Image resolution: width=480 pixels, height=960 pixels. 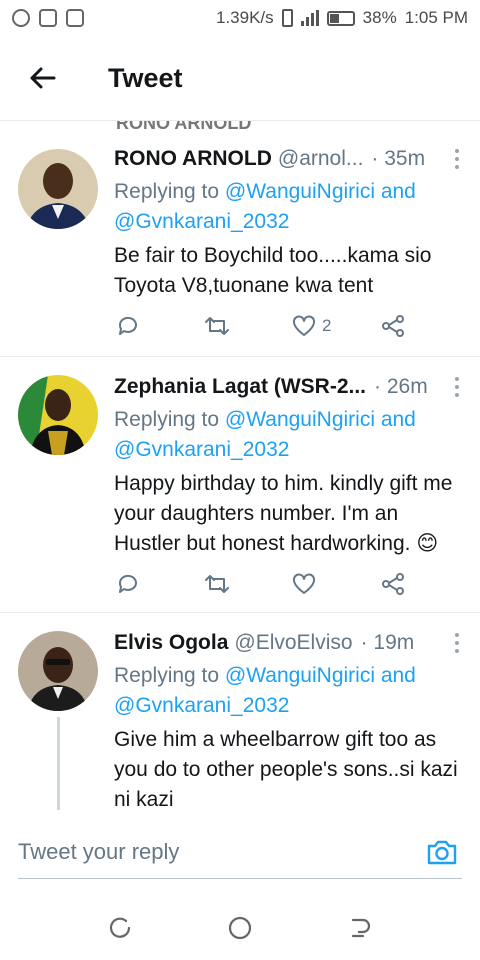 What do you see at coordinates (145, 77) in the screenshot?
I see `page-title: Tweet` at bounding box center [145, 77].